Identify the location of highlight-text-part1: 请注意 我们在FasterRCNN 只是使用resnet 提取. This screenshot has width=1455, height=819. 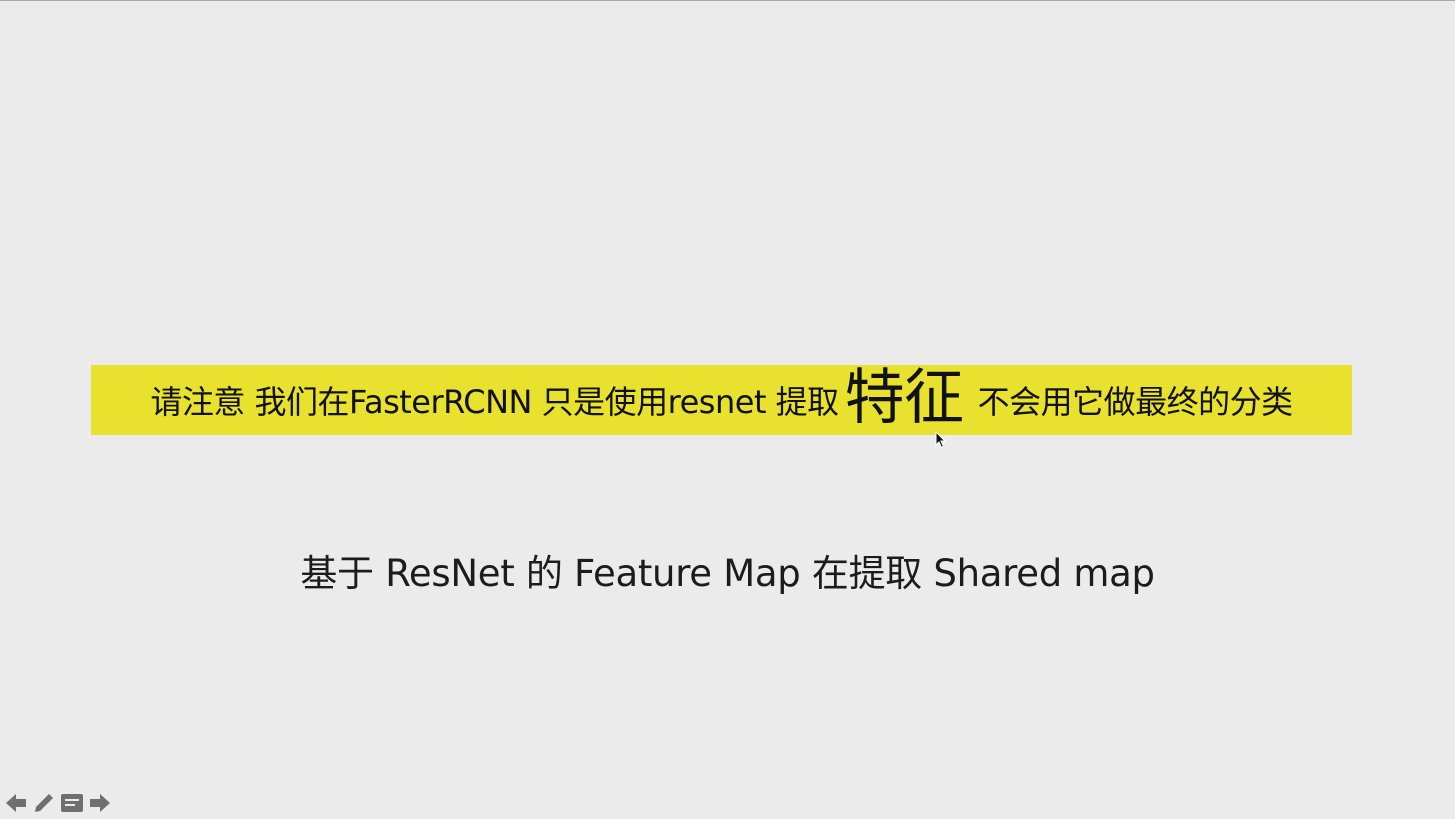
(494, 402).